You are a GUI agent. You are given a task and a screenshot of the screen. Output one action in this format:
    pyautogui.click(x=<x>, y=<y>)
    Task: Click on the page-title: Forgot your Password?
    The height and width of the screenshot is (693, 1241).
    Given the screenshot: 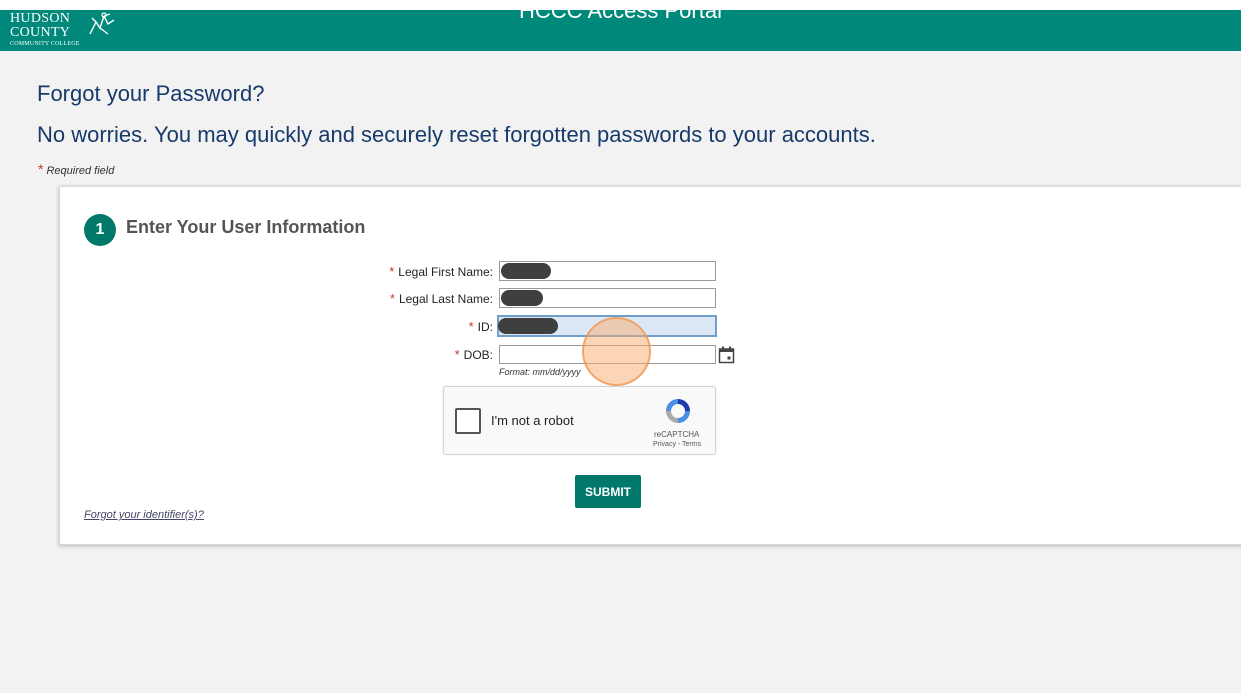 What is the action you would take?
    pyautogui.click(x=151, y=93)
    